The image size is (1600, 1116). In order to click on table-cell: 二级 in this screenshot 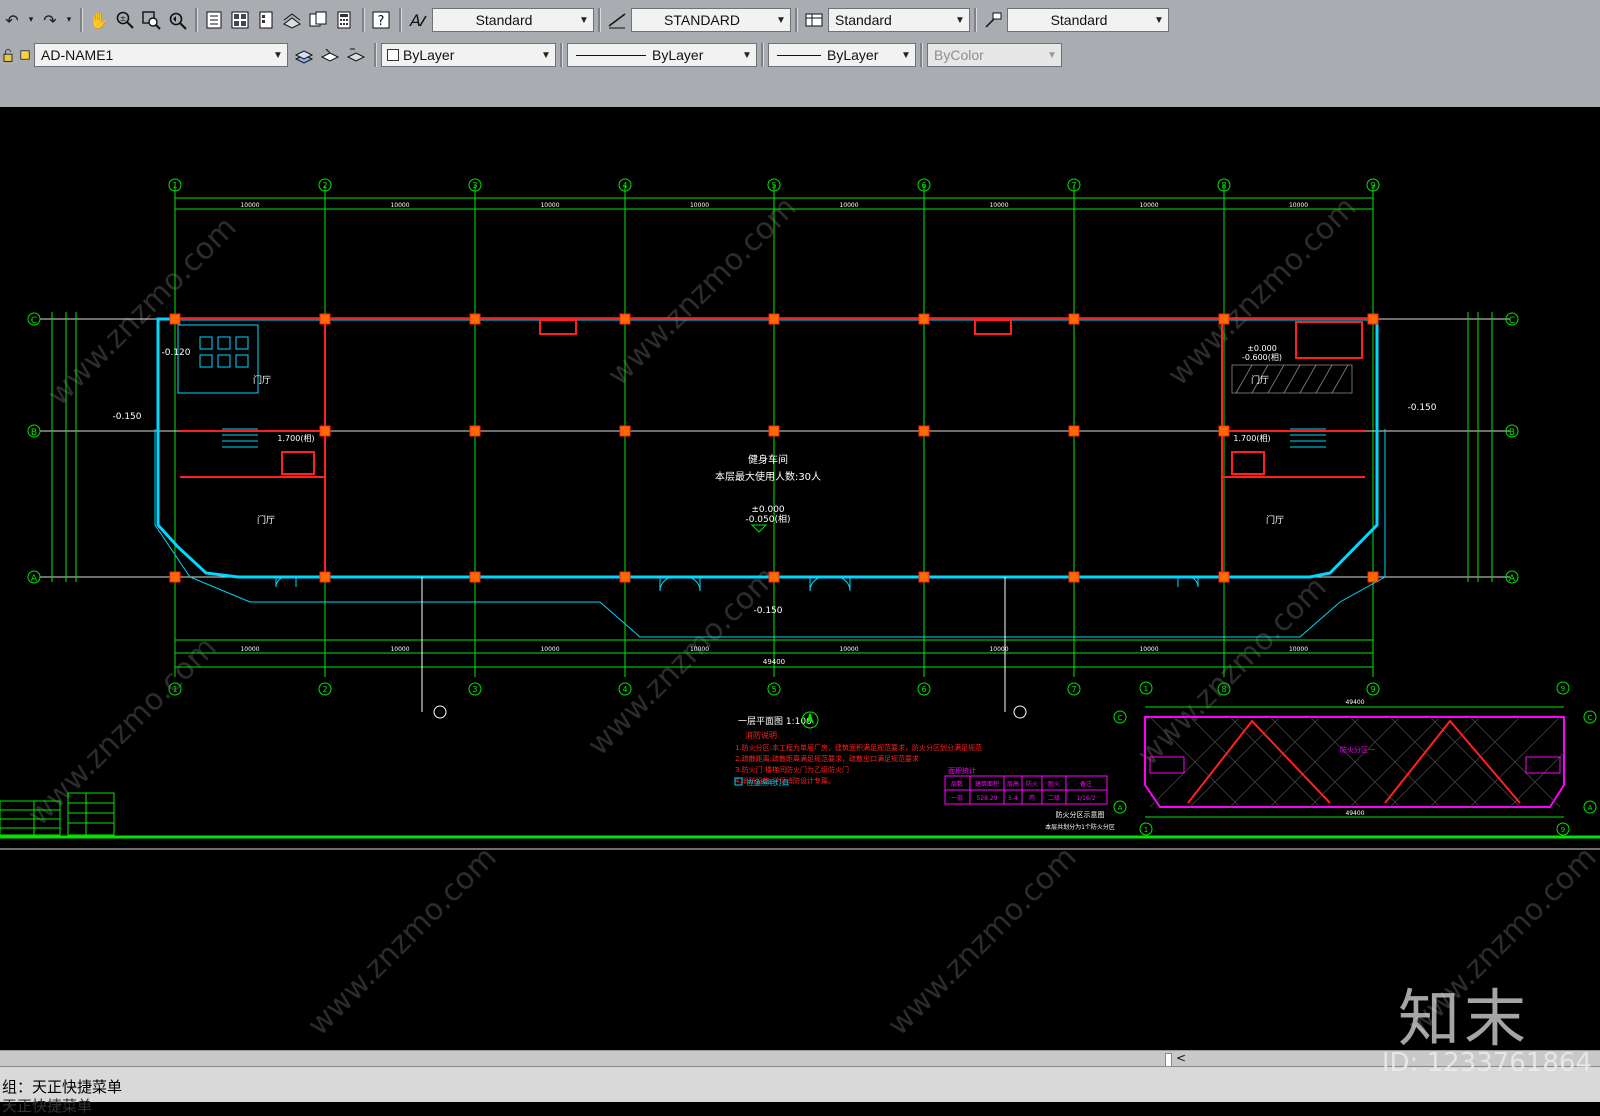, I will do `click(1054, 798)`.